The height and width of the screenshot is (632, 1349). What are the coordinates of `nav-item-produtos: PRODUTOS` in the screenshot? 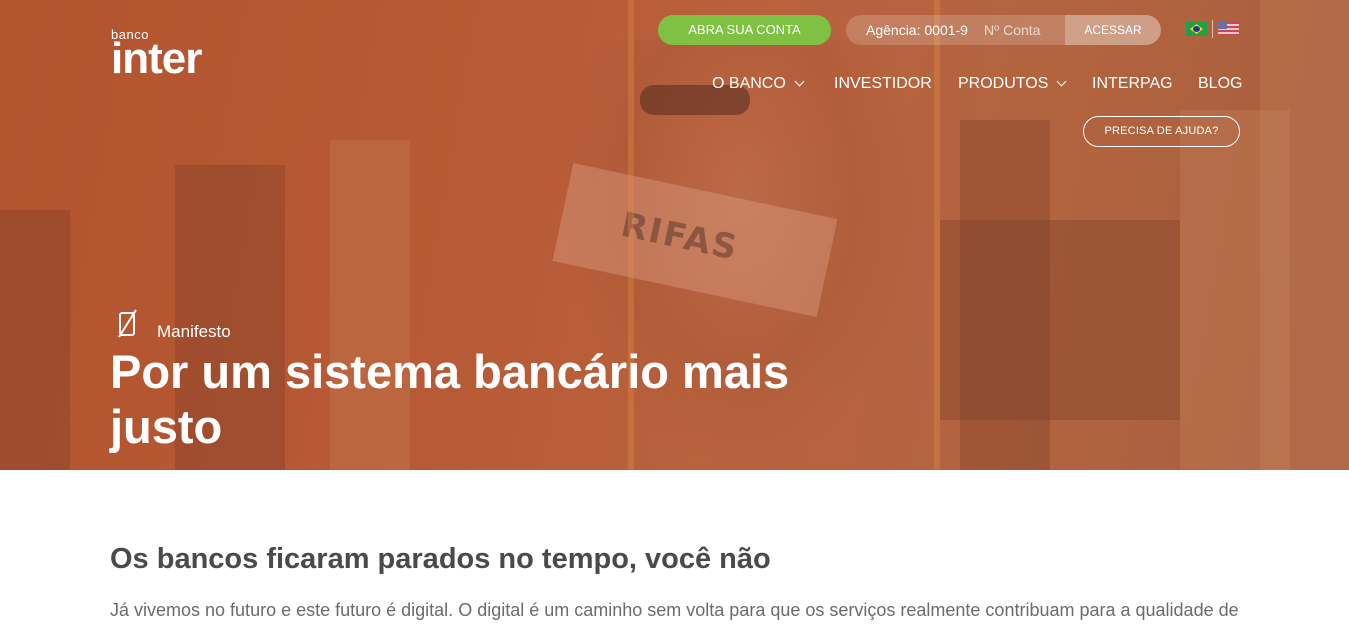 It's located at (1012, 84).